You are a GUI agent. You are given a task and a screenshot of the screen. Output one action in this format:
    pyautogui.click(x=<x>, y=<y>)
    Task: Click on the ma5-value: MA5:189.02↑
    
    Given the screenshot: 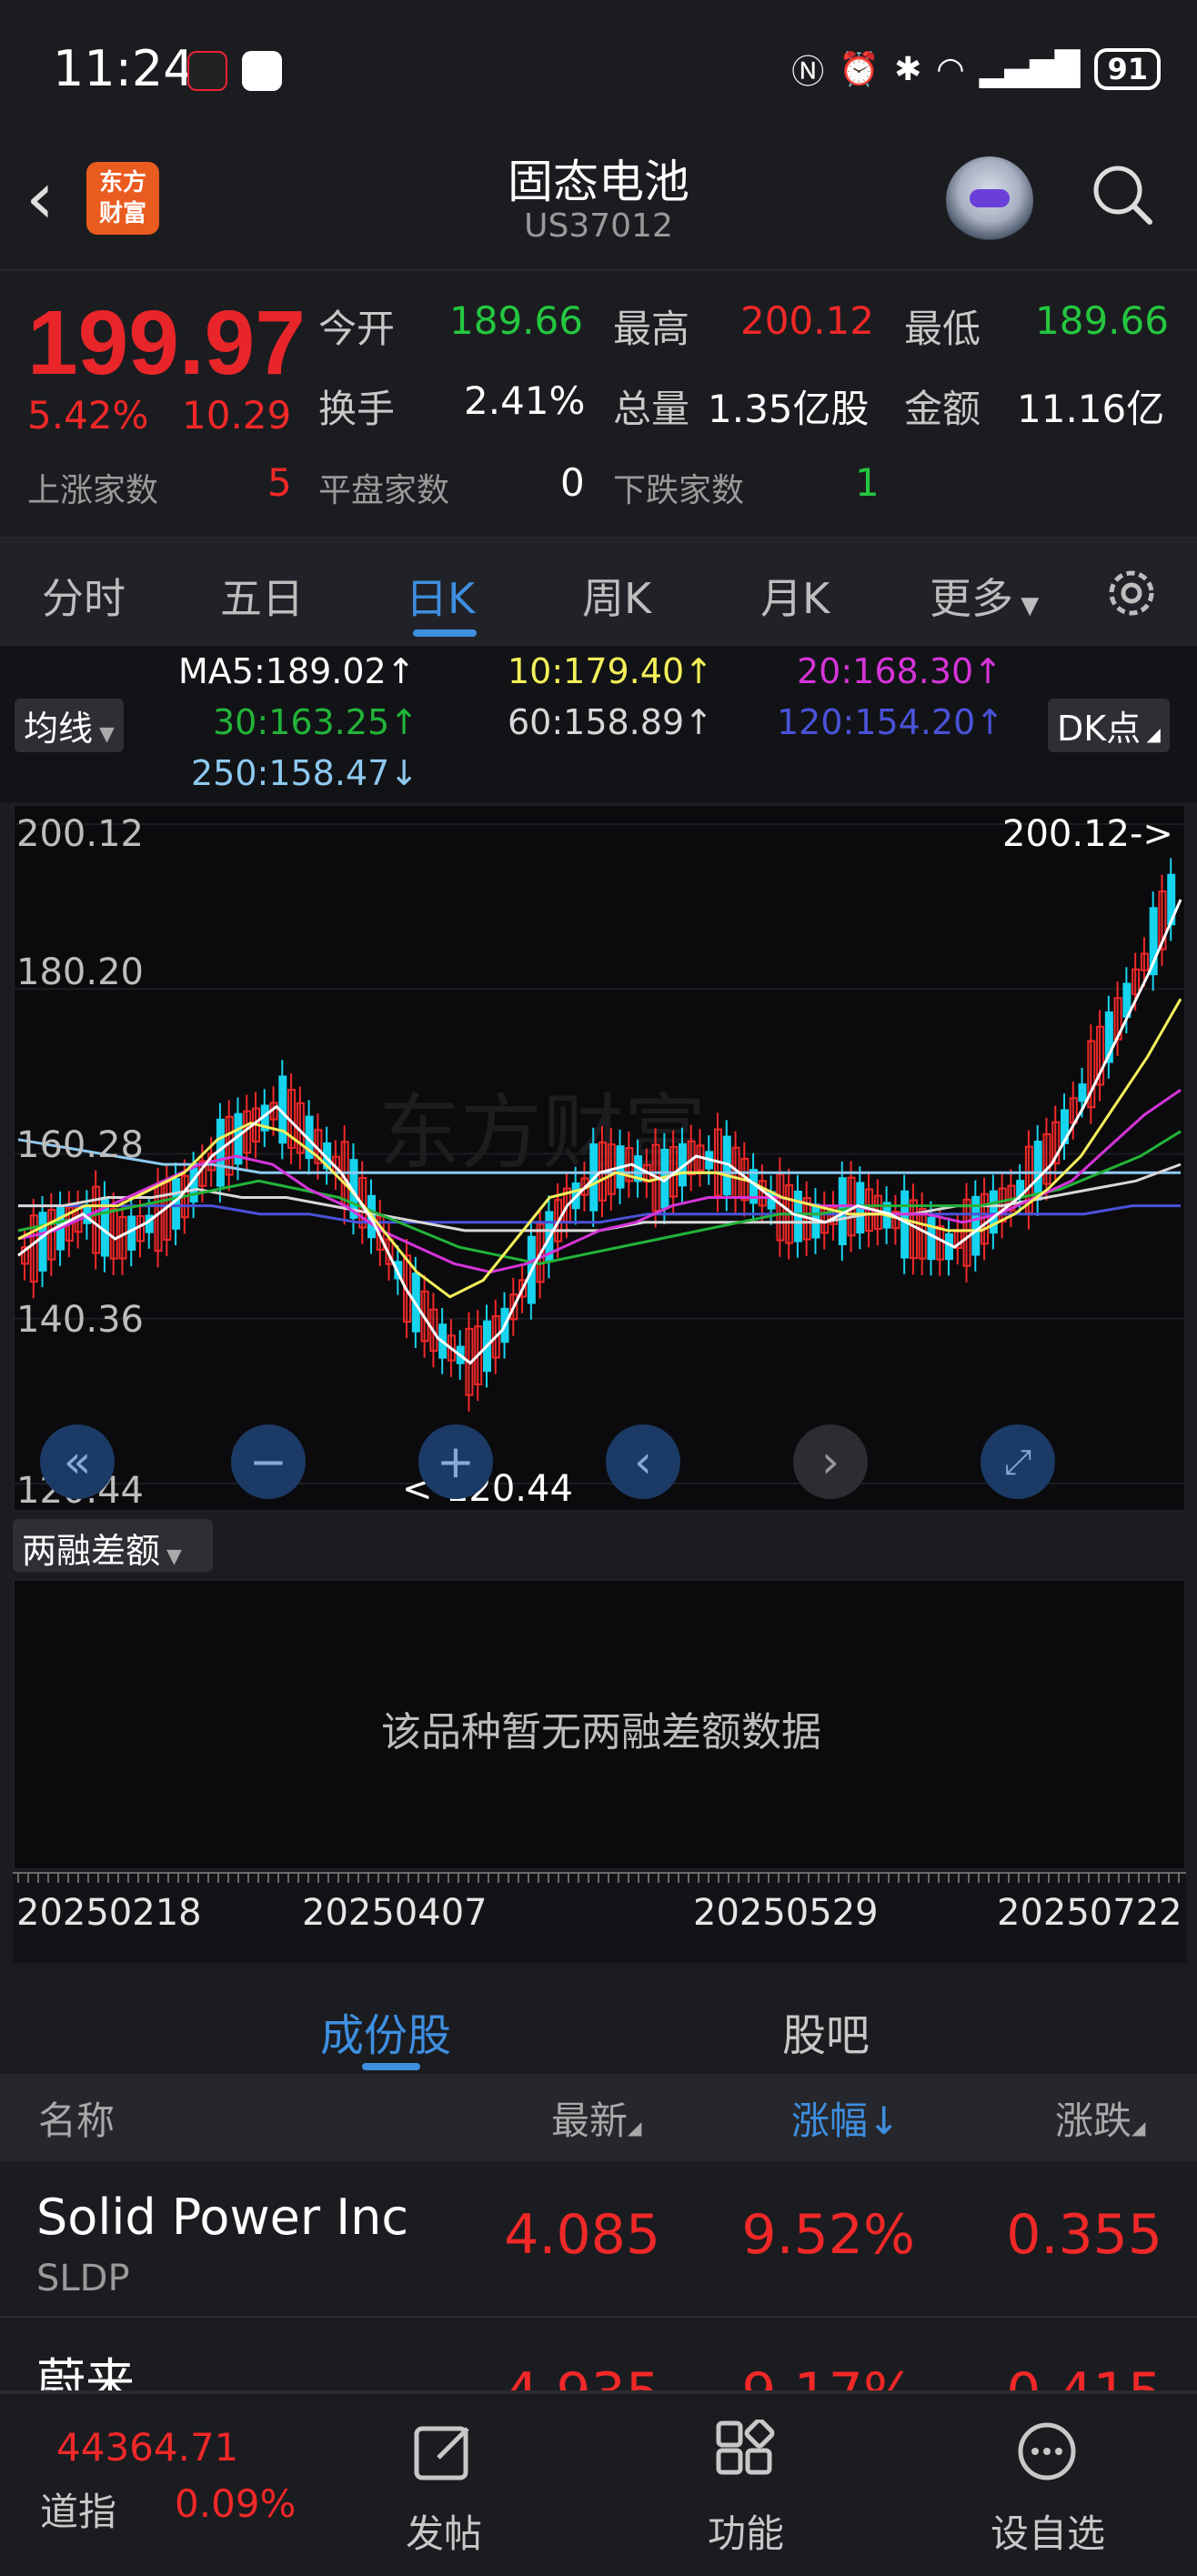 What is the action you would take?
    pyautogui.click(x=297, y=671)
    